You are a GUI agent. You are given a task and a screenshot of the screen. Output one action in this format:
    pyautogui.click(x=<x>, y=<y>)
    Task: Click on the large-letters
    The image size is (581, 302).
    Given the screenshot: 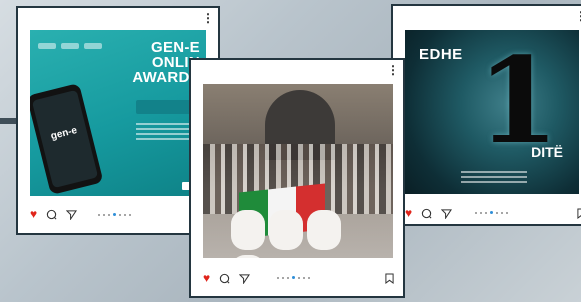 What is the action you would take?
    pyautogui.click(x=306, y=234)
    